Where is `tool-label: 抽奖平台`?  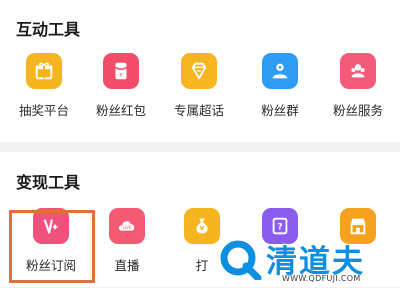
tool-label: 抽奖平台 is located at coordinates (43, 110).